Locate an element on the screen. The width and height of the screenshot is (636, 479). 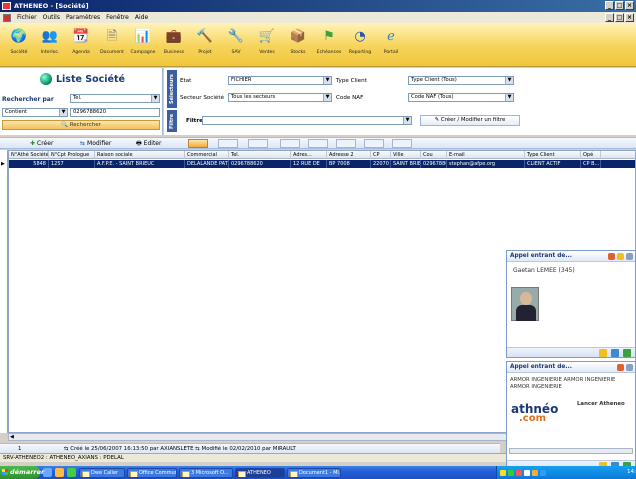
close-button: × is located at coordinates (629, 5).